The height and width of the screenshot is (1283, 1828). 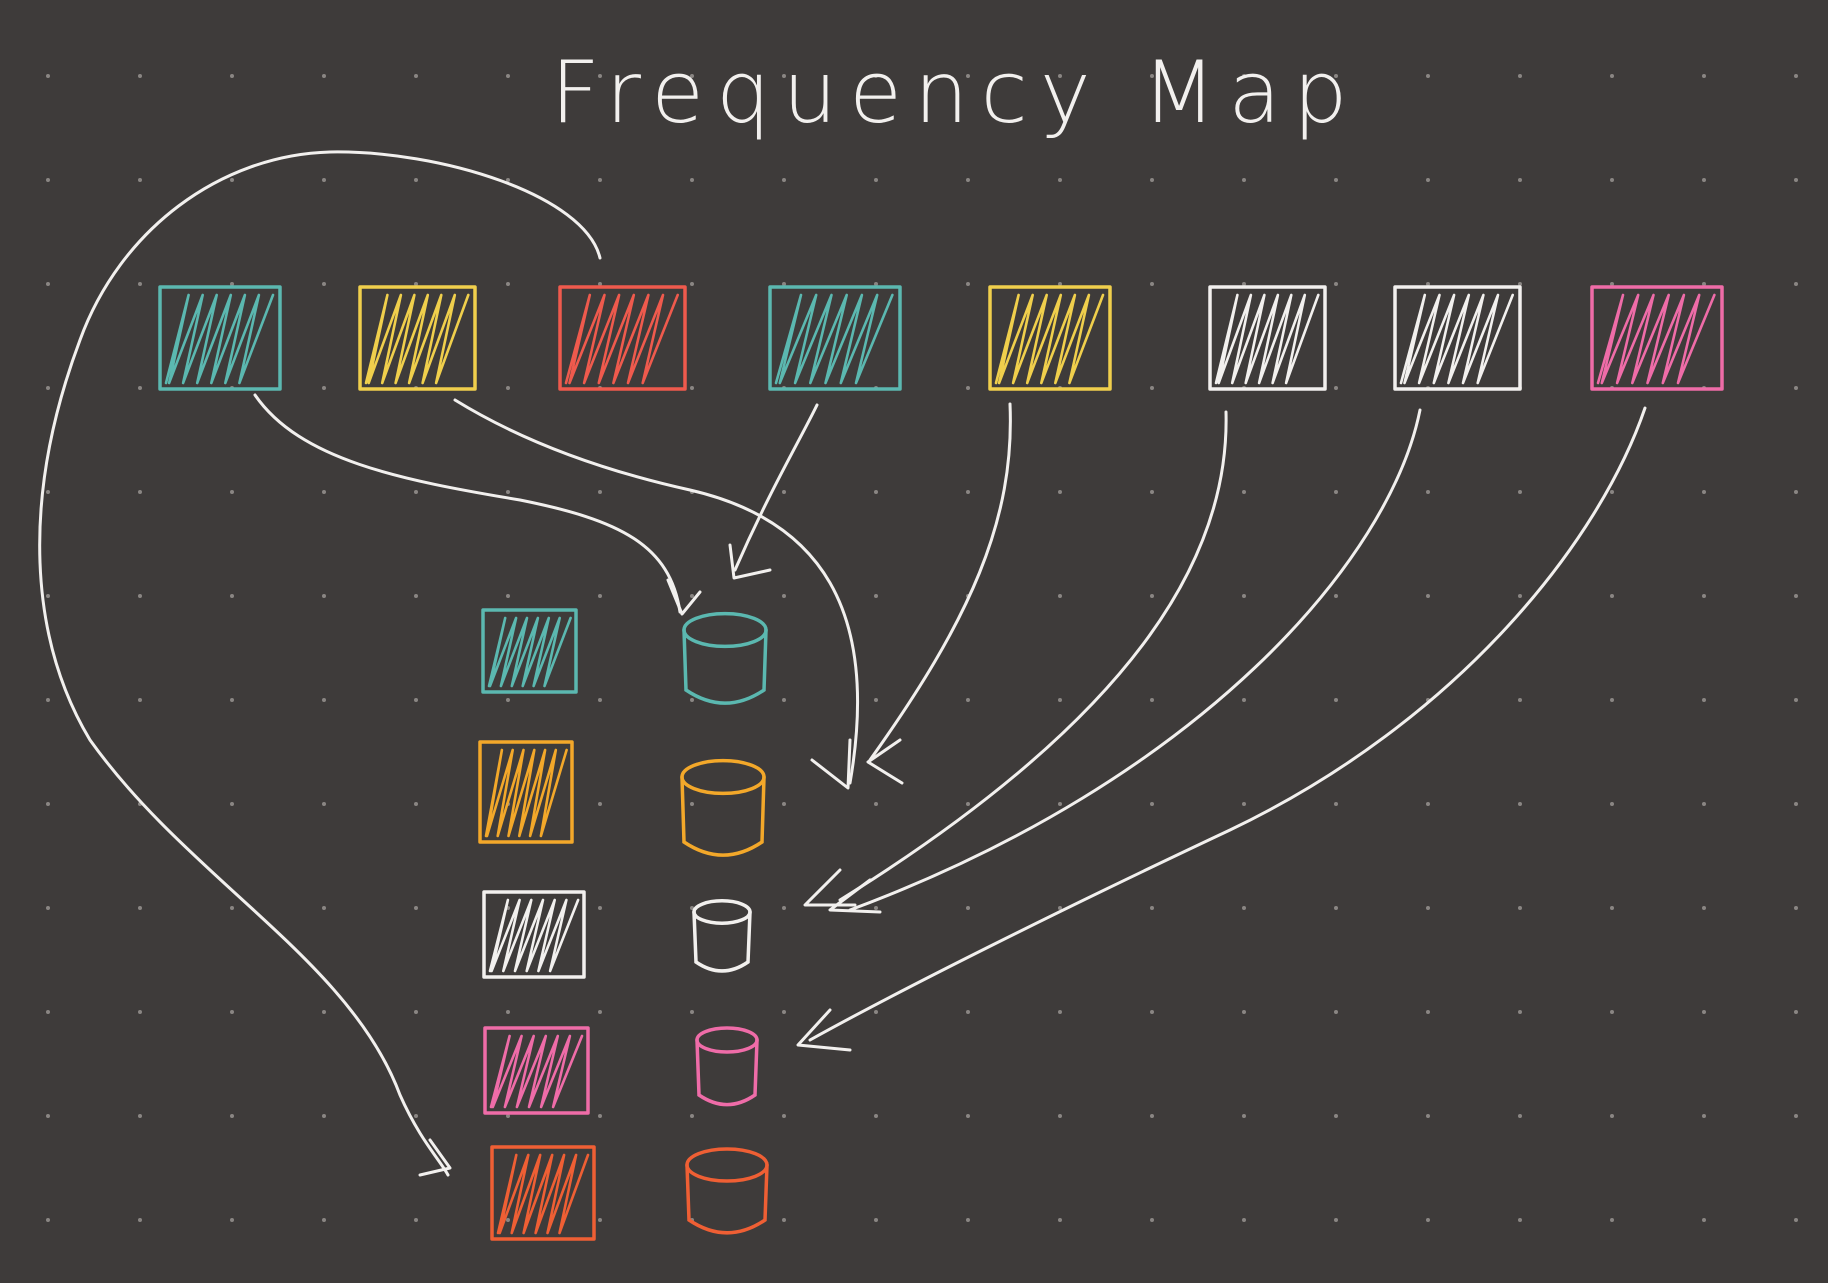 I want to click on diagram-title: Frequency Map, so click(x=954, y=93).